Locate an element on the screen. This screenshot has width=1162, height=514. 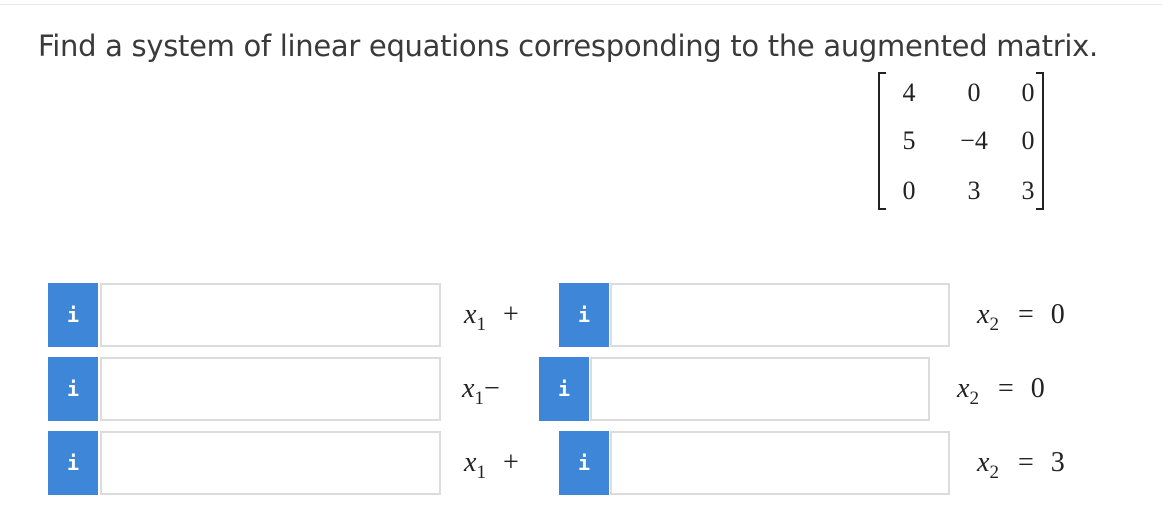
info-button-1b: i is located at coordinates (584, 315).